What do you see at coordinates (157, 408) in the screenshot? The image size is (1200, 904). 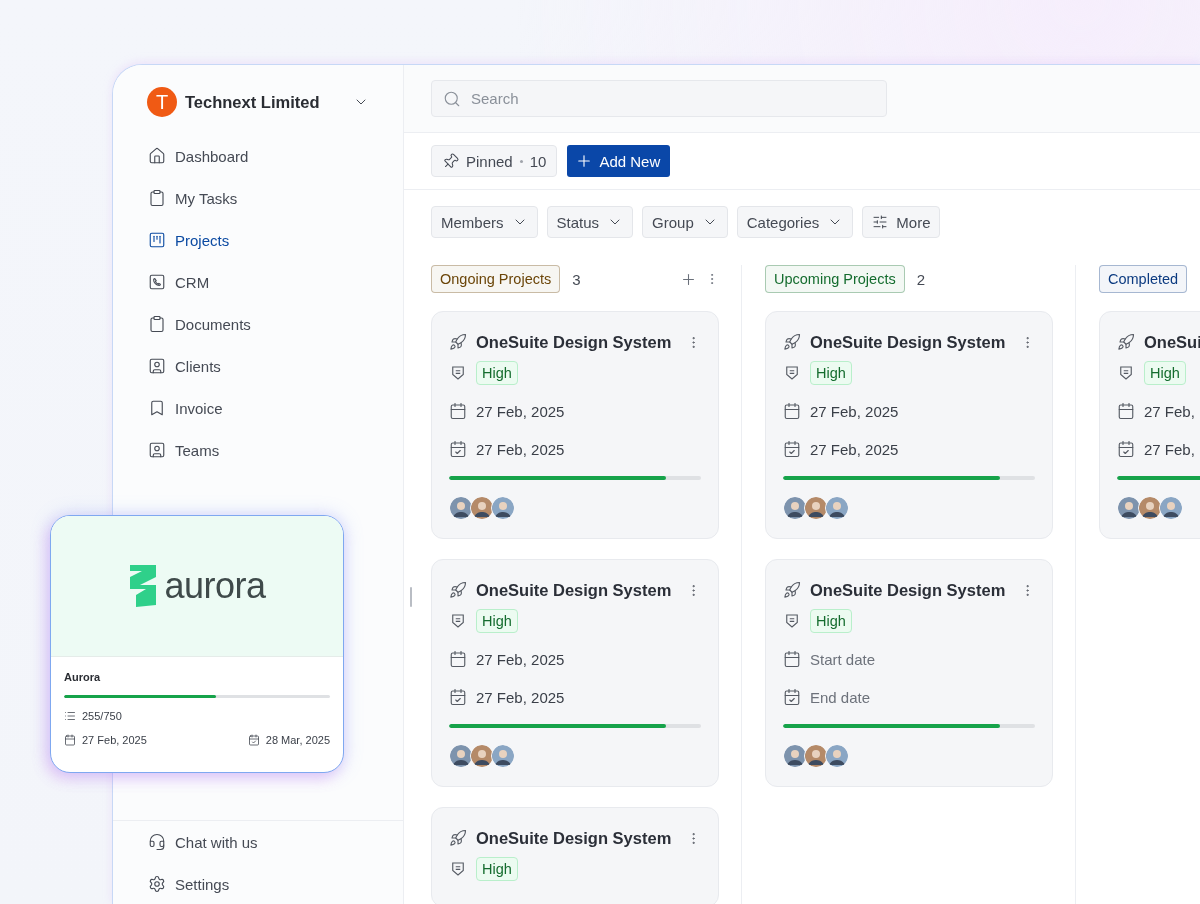 I see `bookmark-icon` at bounding box center [157, 408].